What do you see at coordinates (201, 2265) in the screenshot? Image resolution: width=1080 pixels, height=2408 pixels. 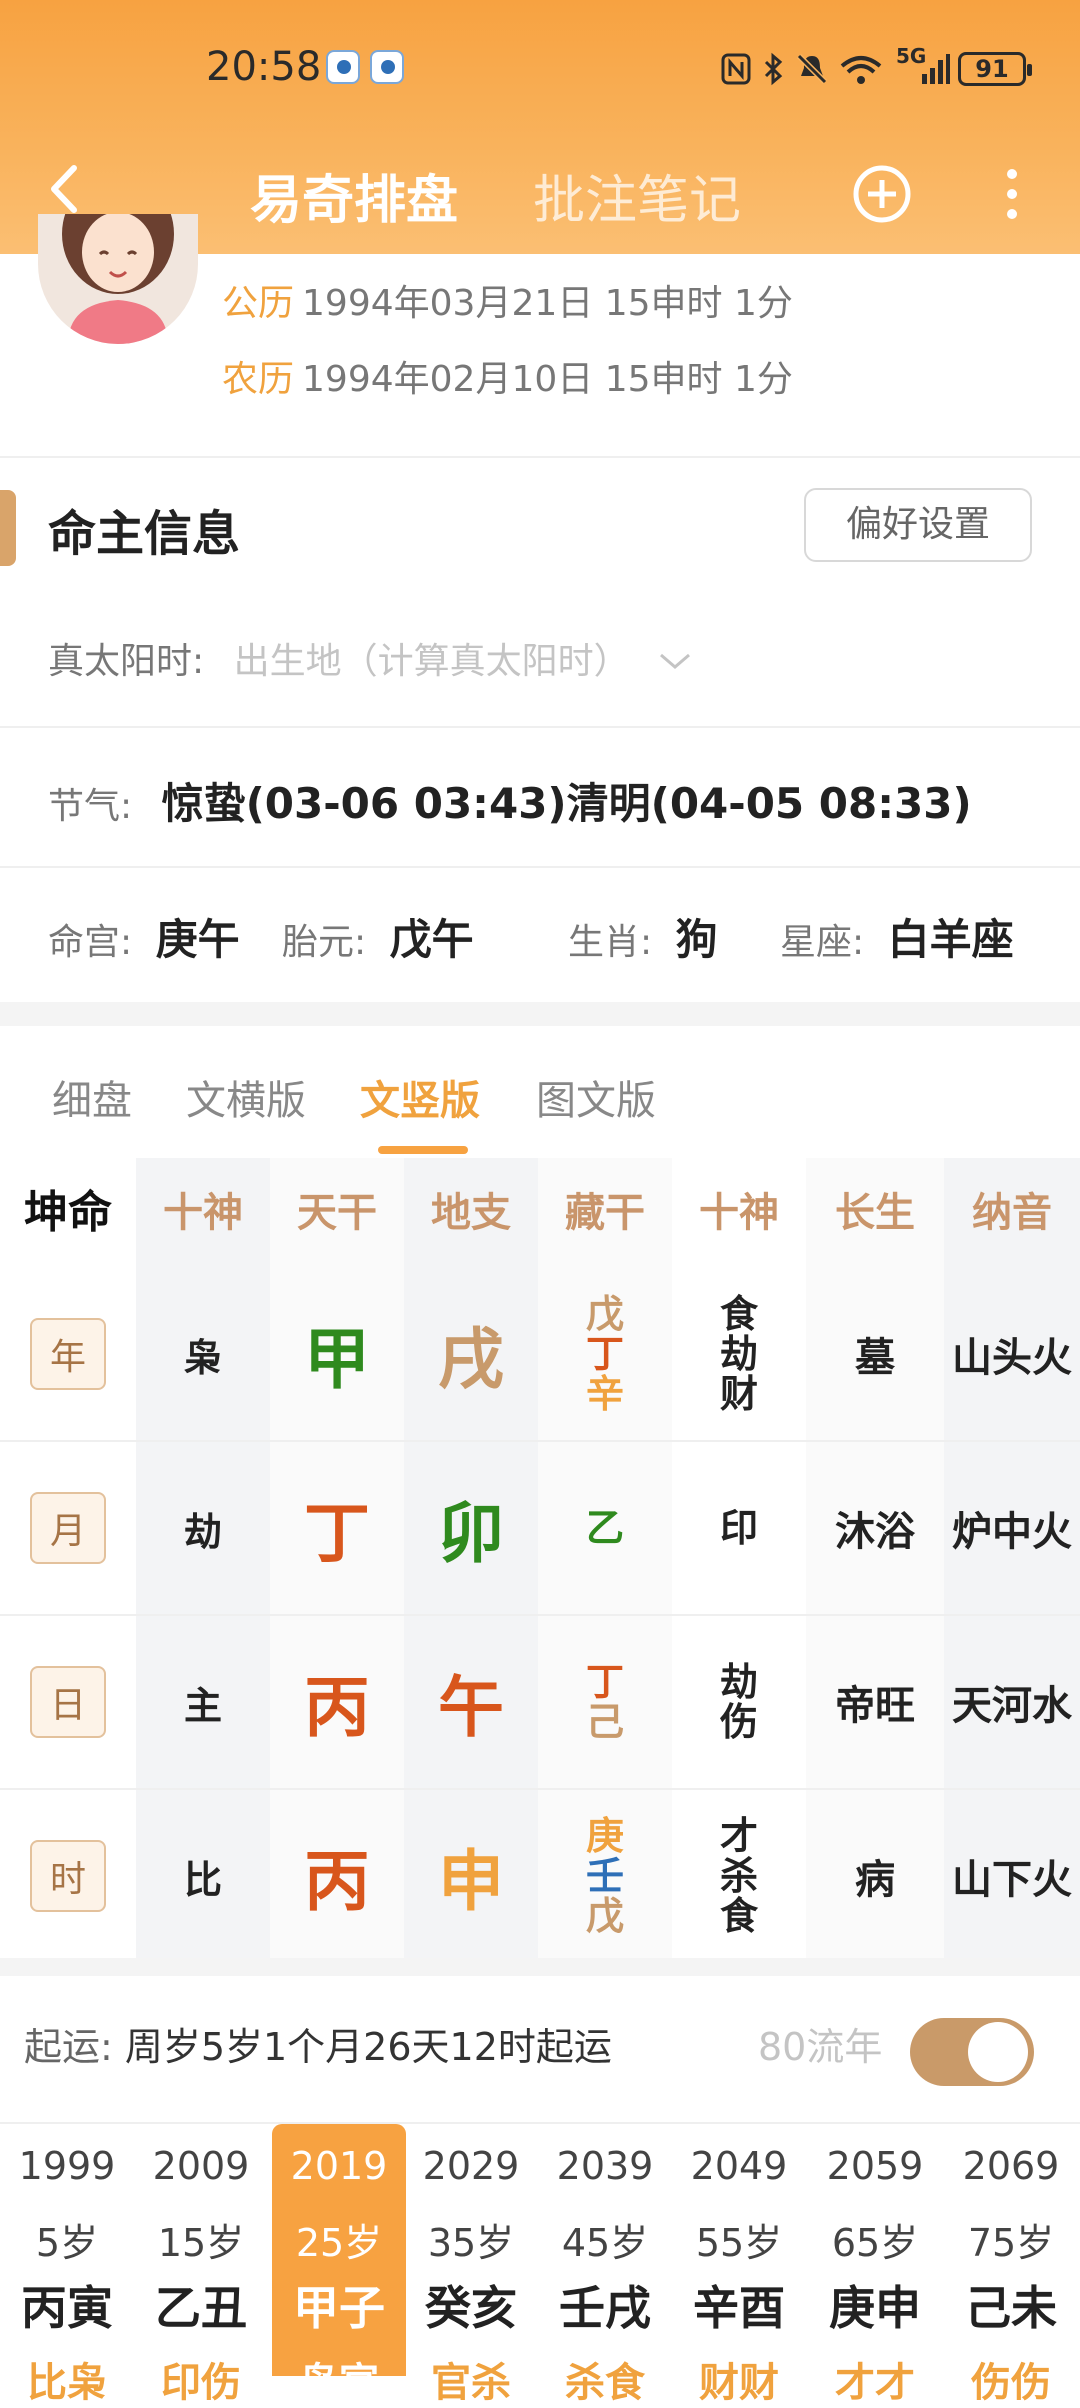 I see `dayun-item: 2009 15岁 乙丑 印伤` at bounding box center [201, 2265].